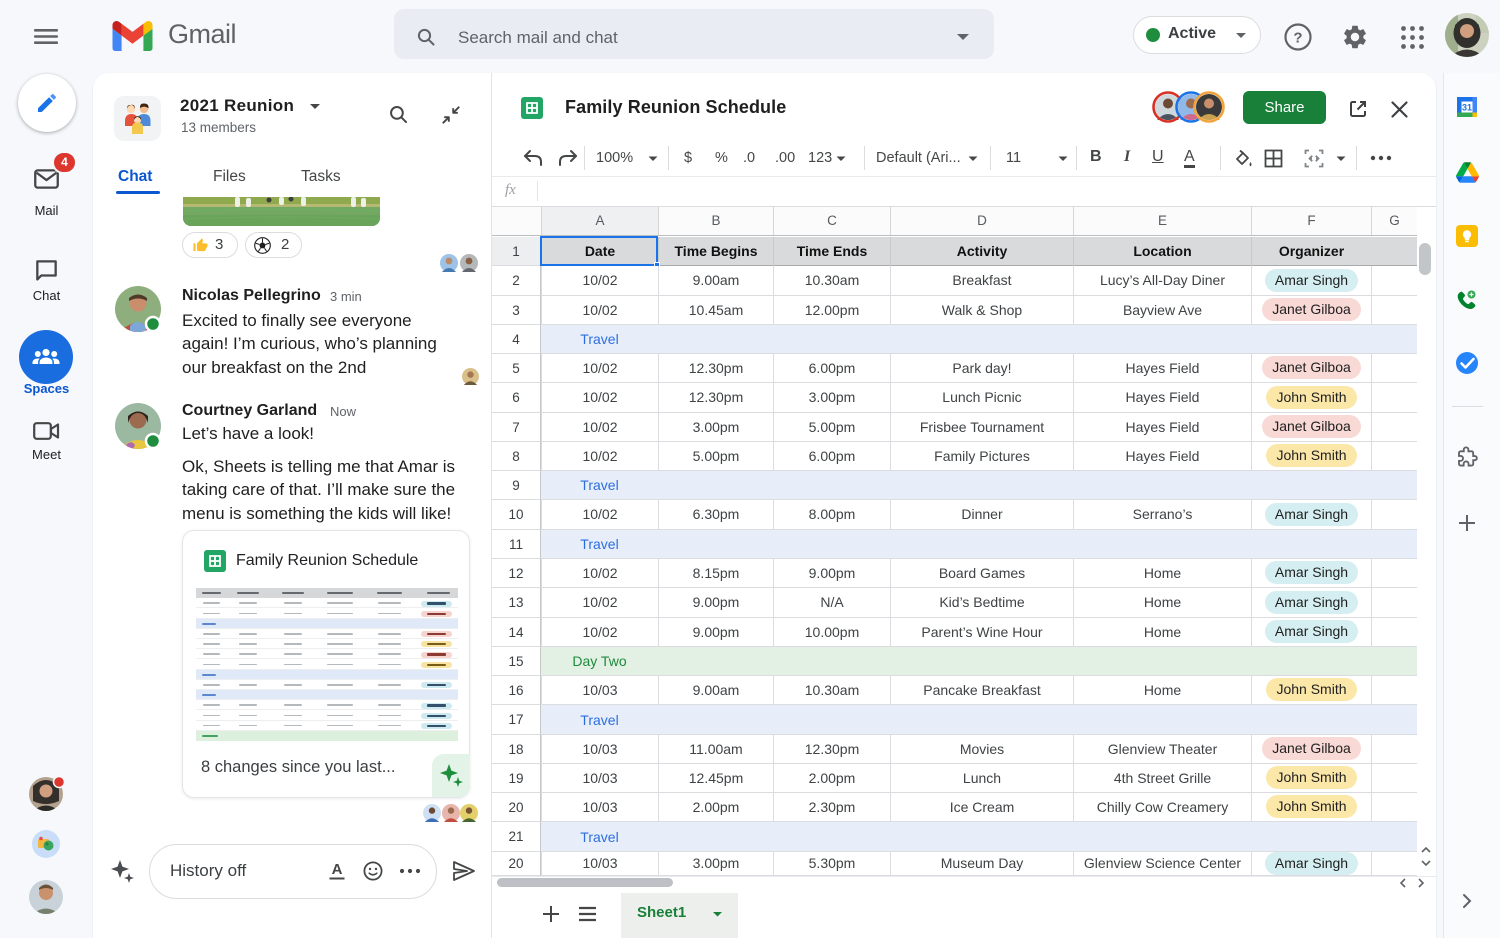  I want to click on svg-text: 31, so click(1467, 108).